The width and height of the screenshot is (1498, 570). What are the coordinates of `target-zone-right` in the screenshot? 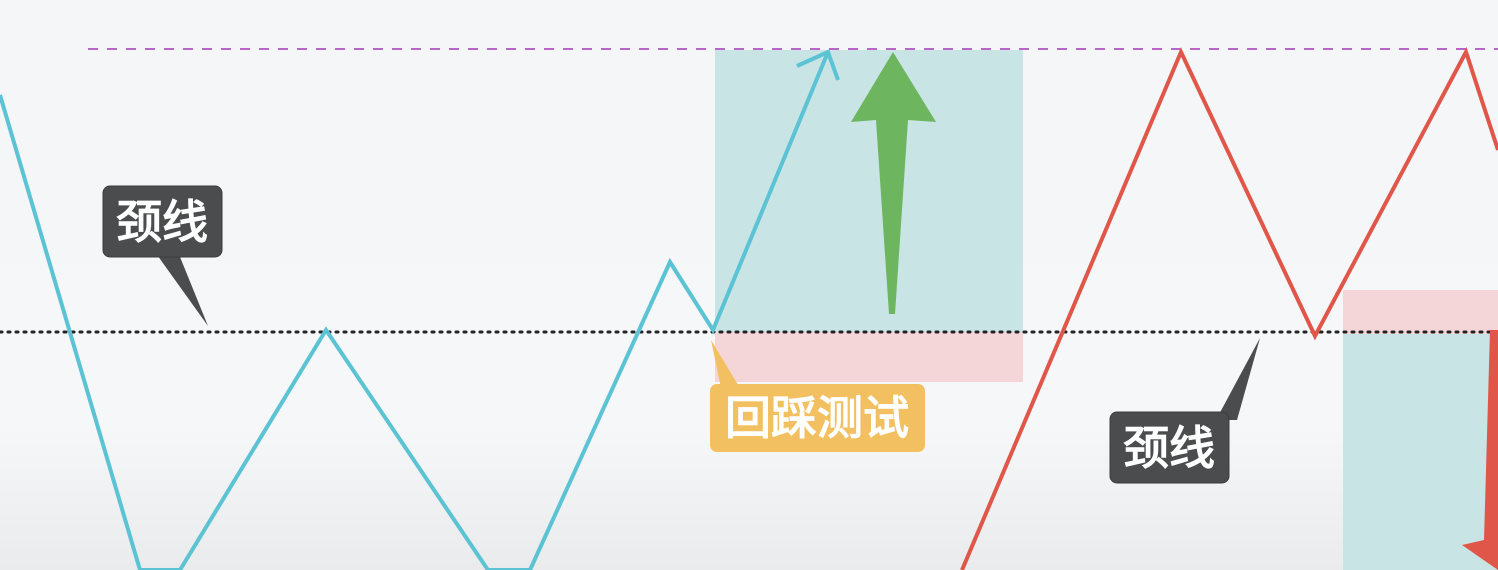 It's located at (1420, 452).